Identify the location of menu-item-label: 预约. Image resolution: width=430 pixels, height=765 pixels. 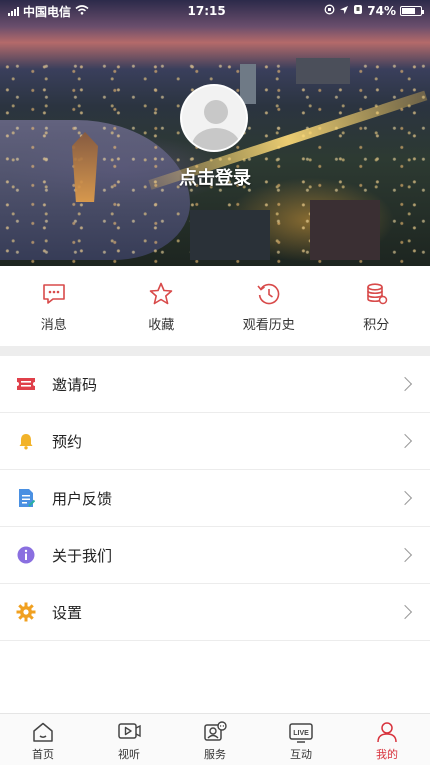
(67, 441).